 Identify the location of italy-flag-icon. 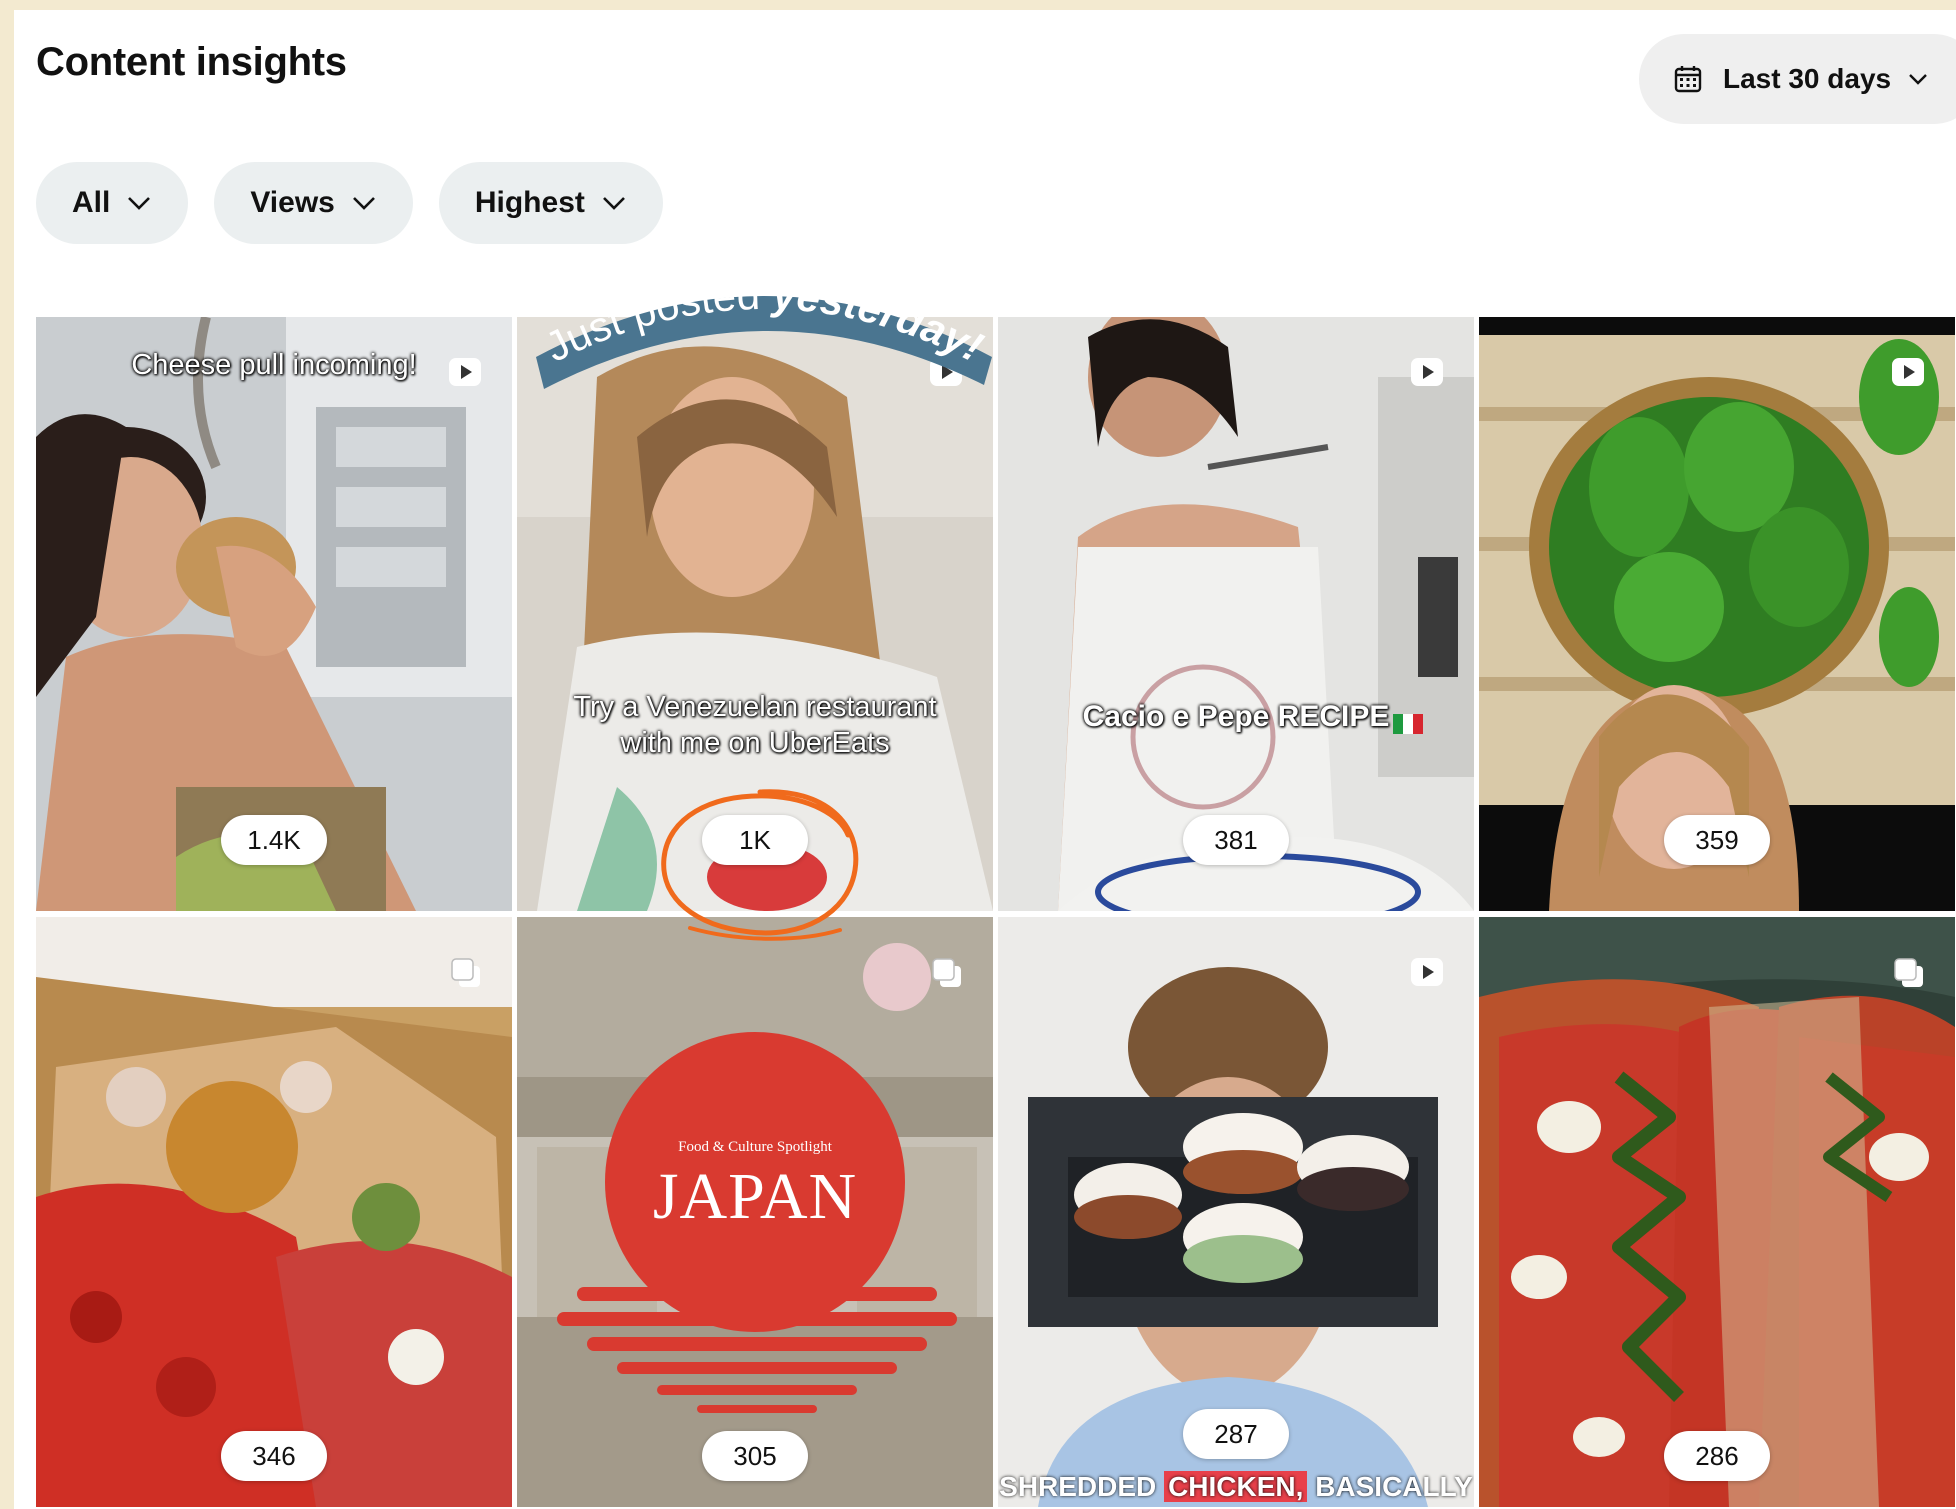
(1408, 726).